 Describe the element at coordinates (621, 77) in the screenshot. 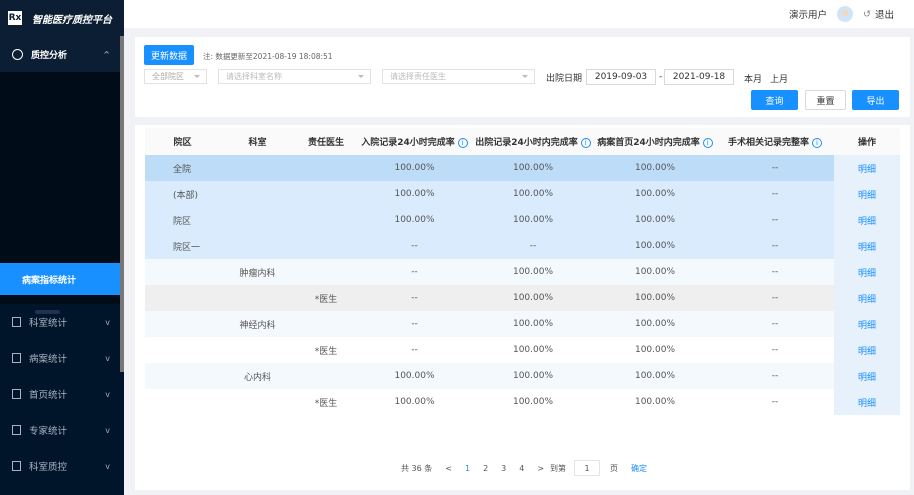

I see `start-date-input: 2019-09-03` at that location.